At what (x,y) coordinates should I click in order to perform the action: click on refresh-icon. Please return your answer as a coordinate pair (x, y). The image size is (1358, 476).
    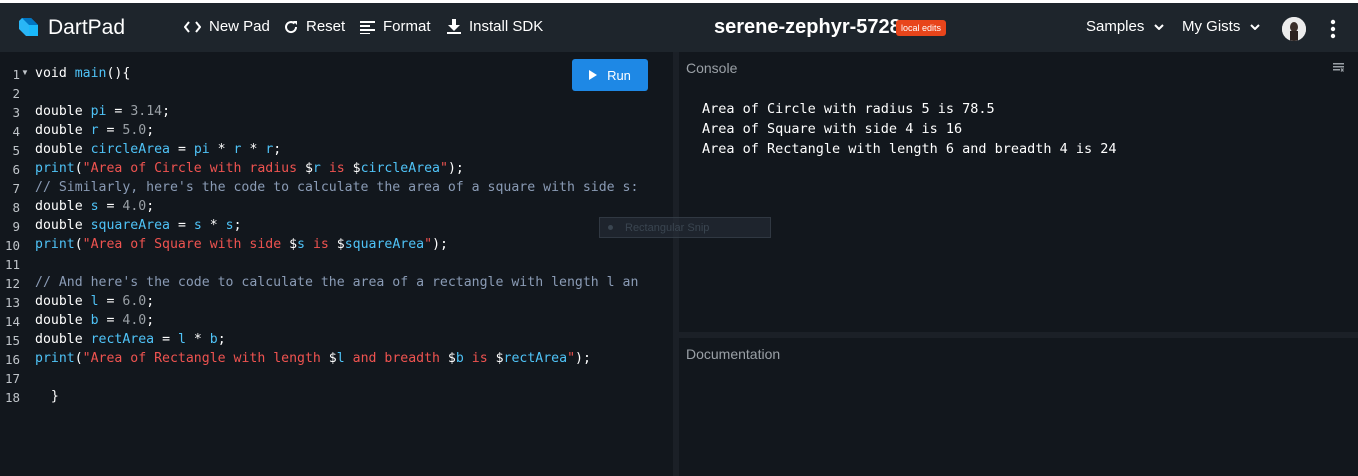
    Looking at the image, I should click on (291, 26).